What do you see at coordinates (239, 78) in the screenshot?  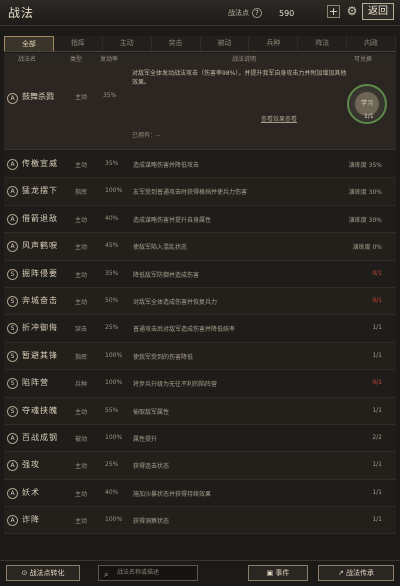 I see `tactic-description: 对敌军全体发动战法攻击（伤害率98%），并提升我军自身攻击力并附加增加其他效果。` at bounding box center [239, 78].